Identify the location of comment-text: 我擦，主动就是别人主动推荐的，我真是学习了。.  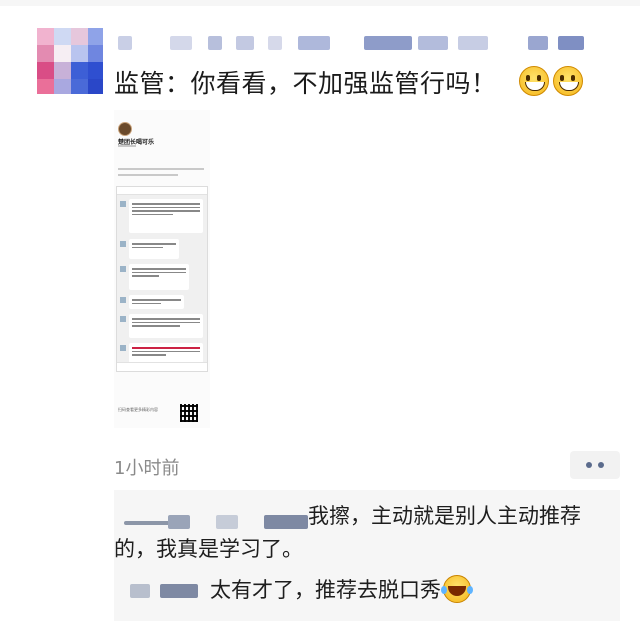
(347, 532).